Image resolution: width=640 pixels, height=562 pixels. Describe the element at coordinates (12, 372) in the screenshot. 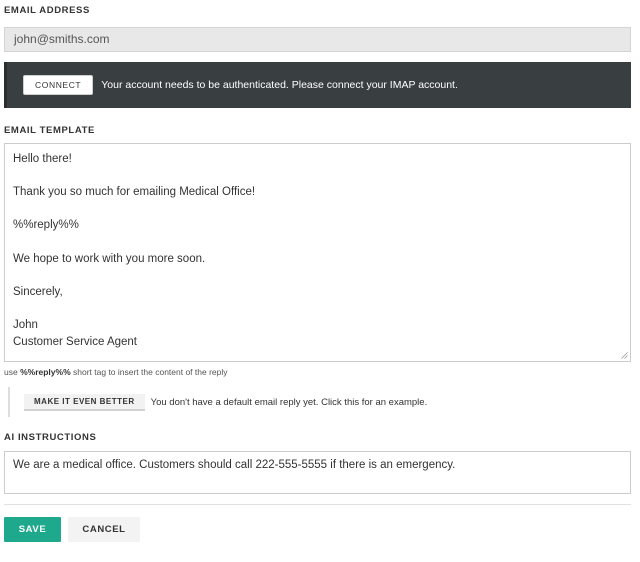

I see `hint-prefix: use` at that location.